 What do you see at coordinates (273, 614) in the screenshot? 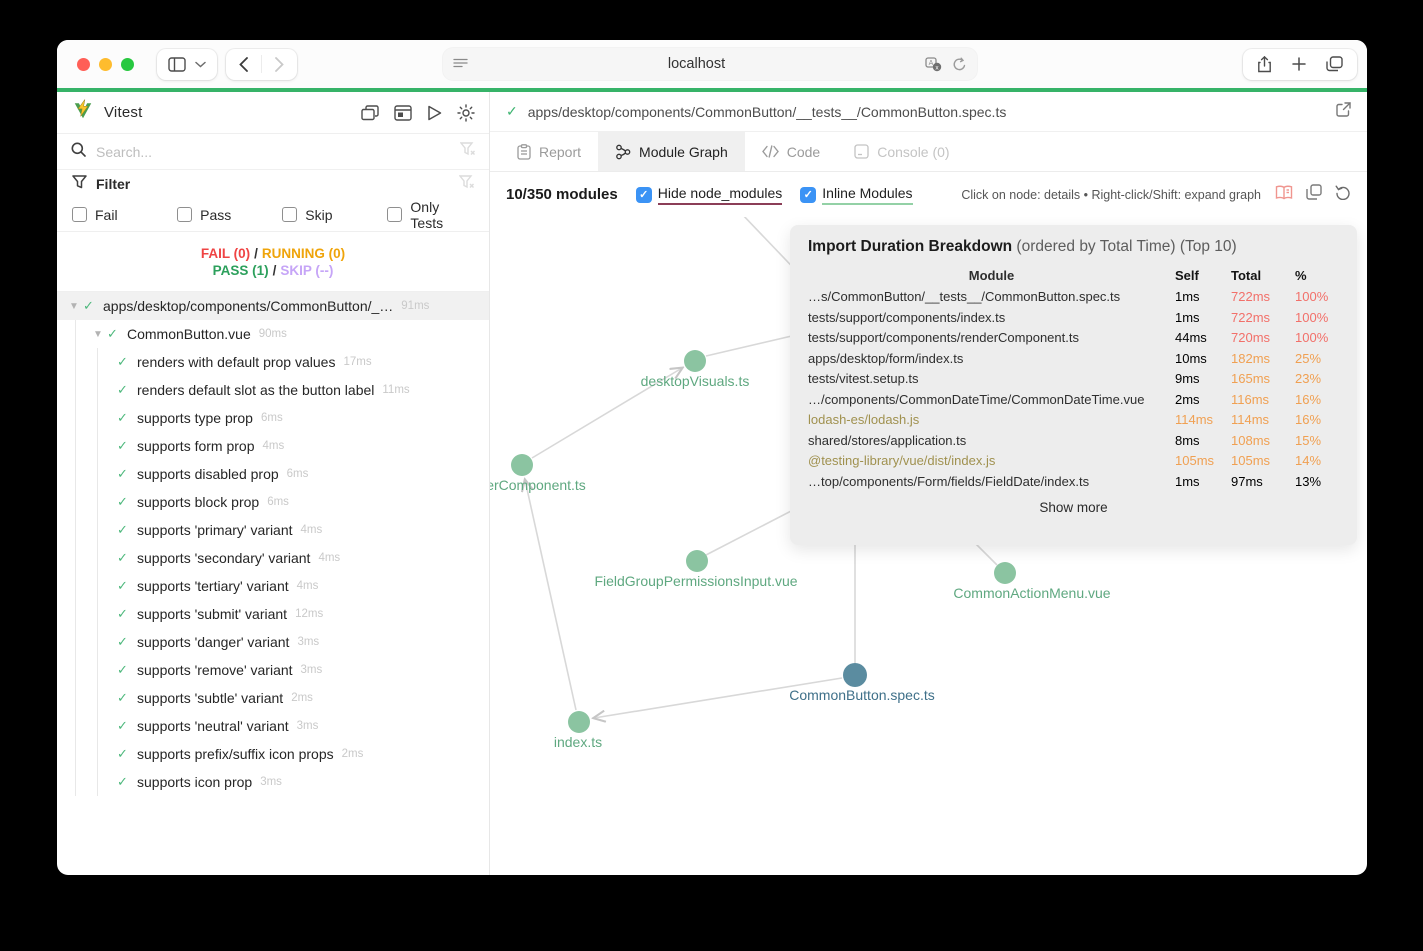
I see `tree-test-row: ✓ supports 'submit' variant 12ms` at bounding box center [273, 614].